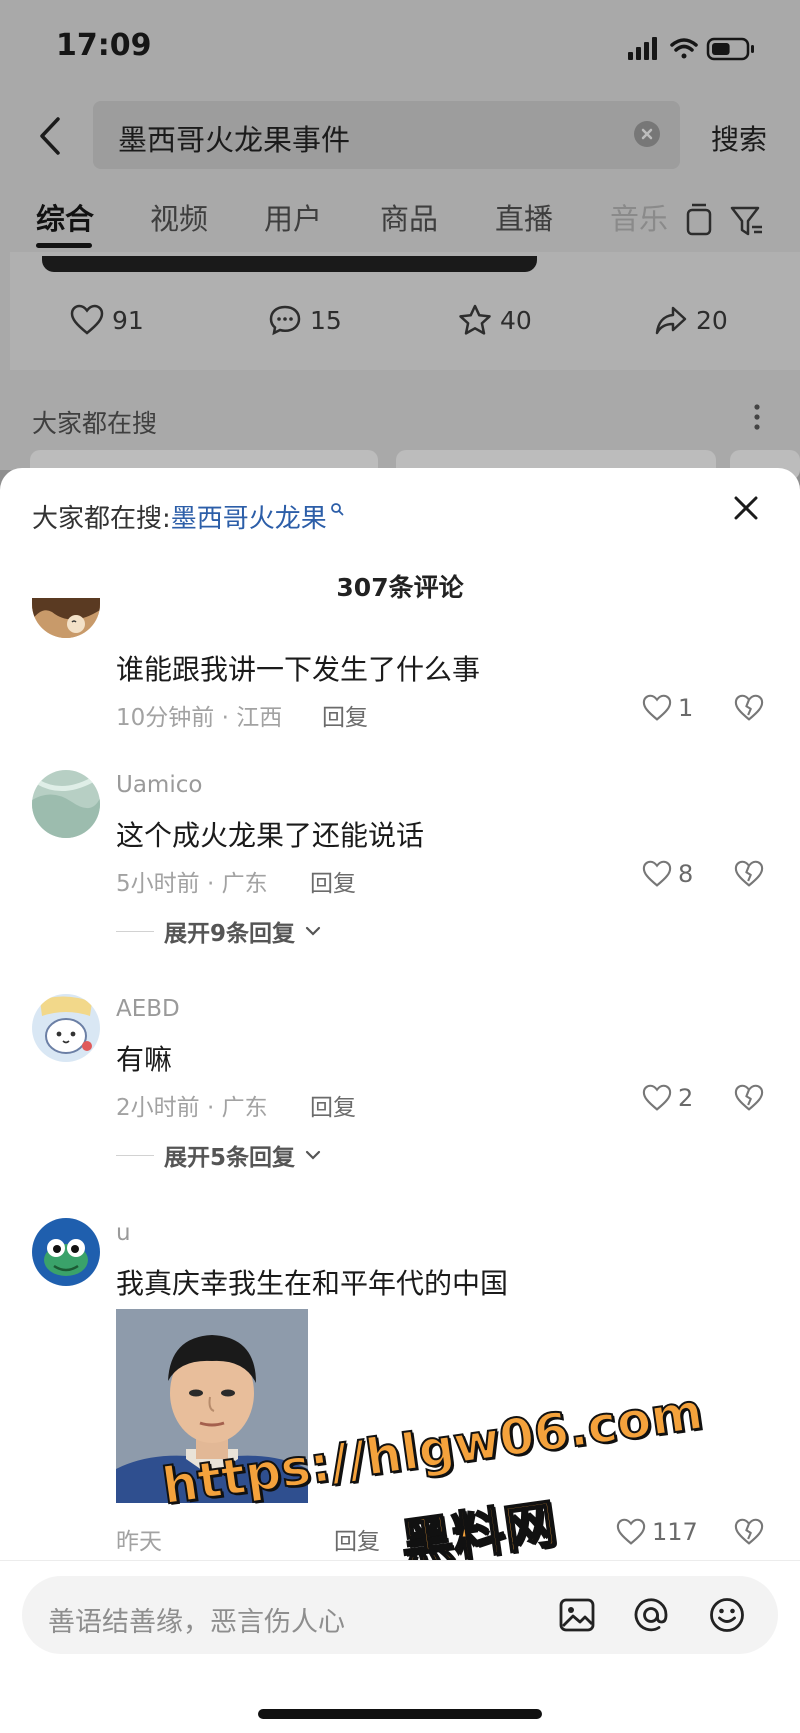  What do you see at coordinates (50, 136) in the screenshot?
I see `back-arrow-icon` at bounding box center [50, 136].